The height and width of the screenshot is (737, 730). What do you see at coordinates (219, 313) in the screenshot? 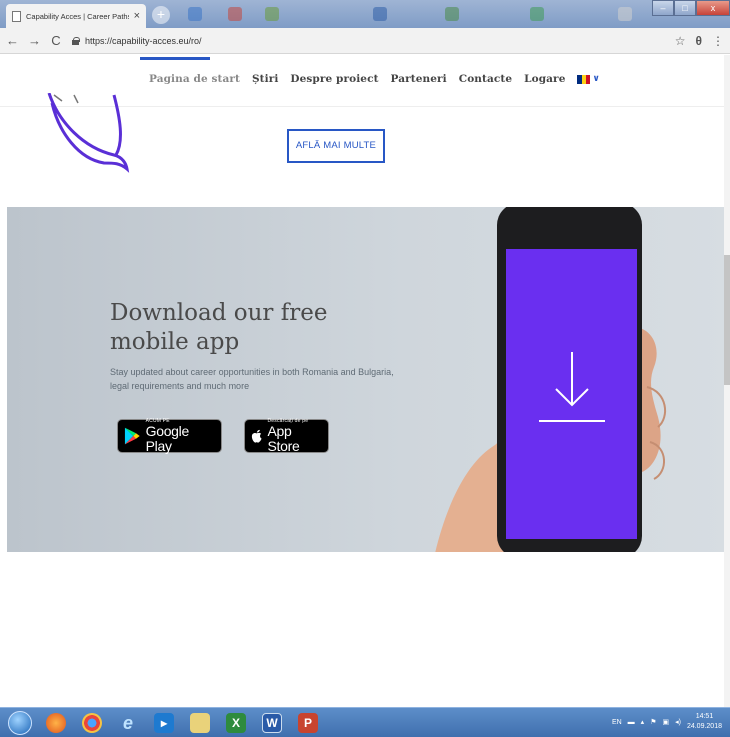
I see `title-line: Download our free` at bounding box center [219, 313].